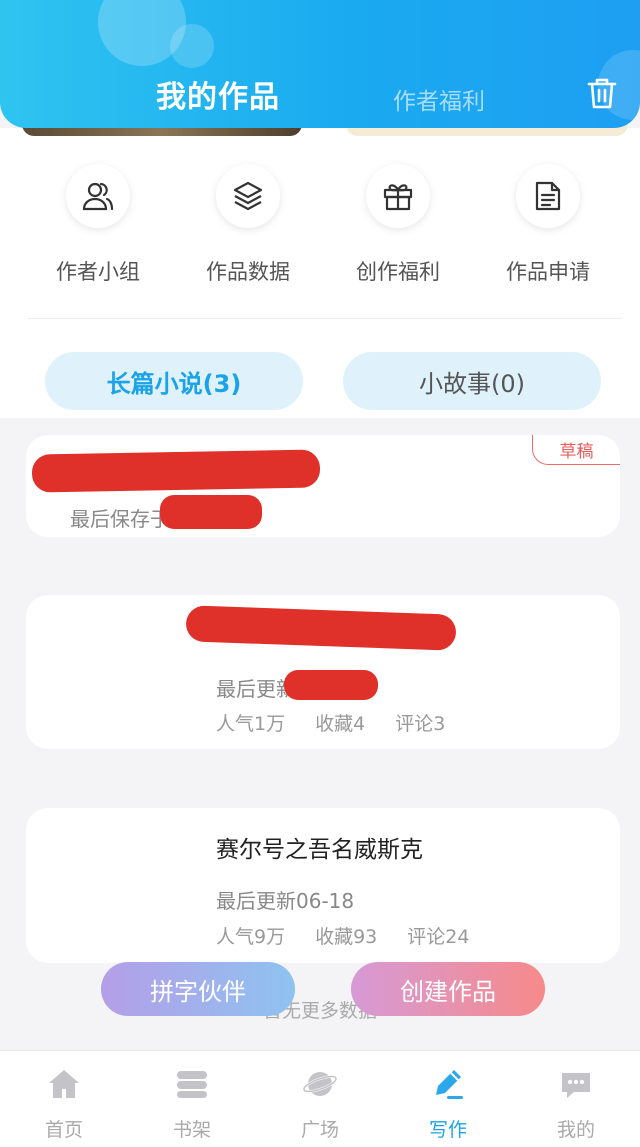 Image resolution: width=640 pixels, height=1147 pixels. I want to click on nav-square: 广场, so click(320, 1099).